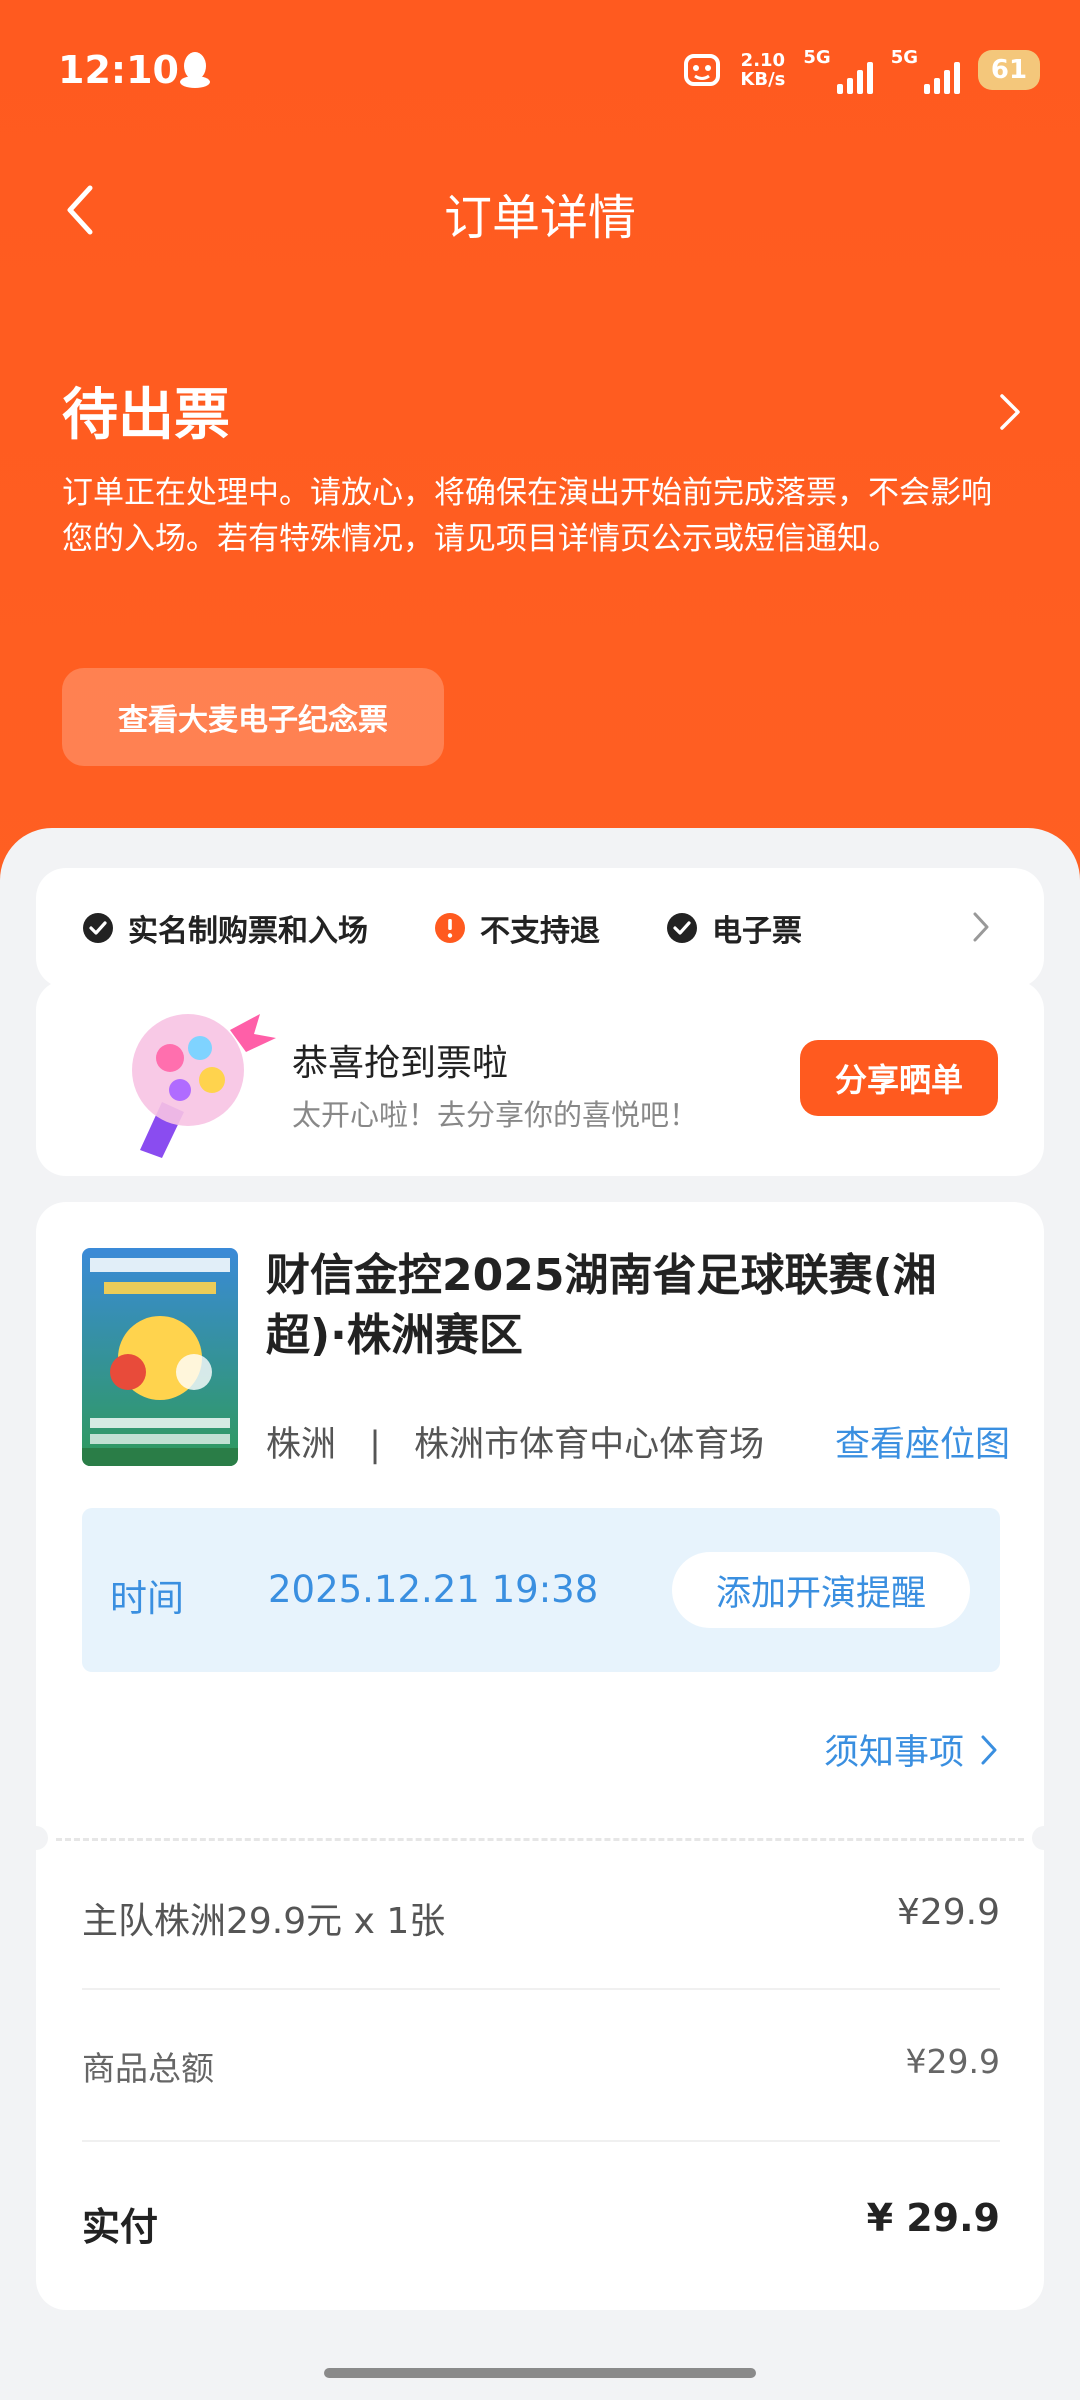  What do you see at coordinates (757, 931) in the screenshot?
I see `policy-label: 电子票` at bounding box center [757, 931].